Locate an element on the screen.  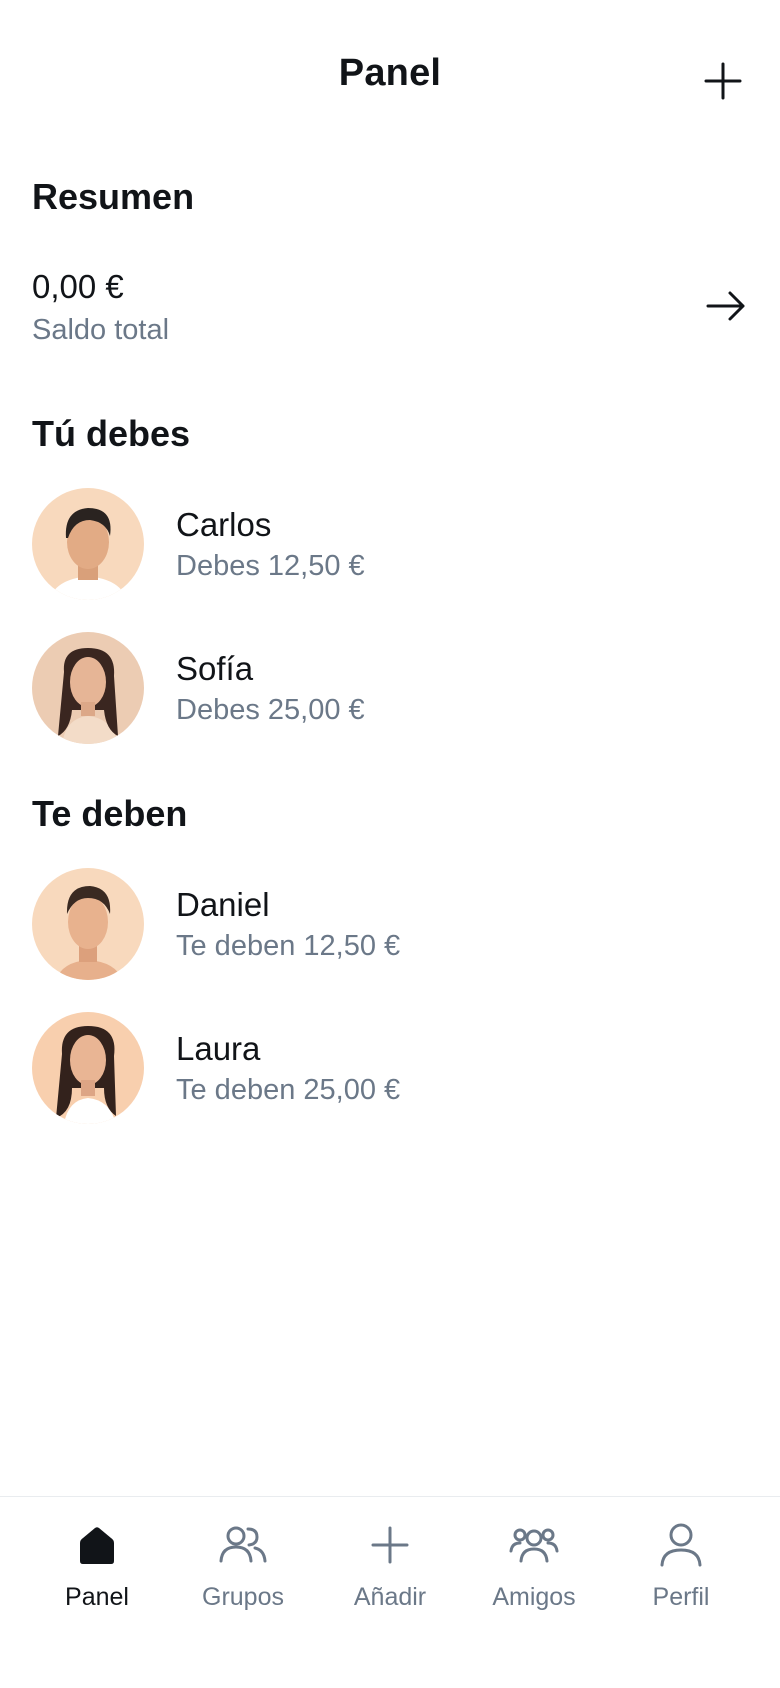
bottom-nav: Panel Grupos Añadir Amigos Perfil is located at coordinates (390, 1592).